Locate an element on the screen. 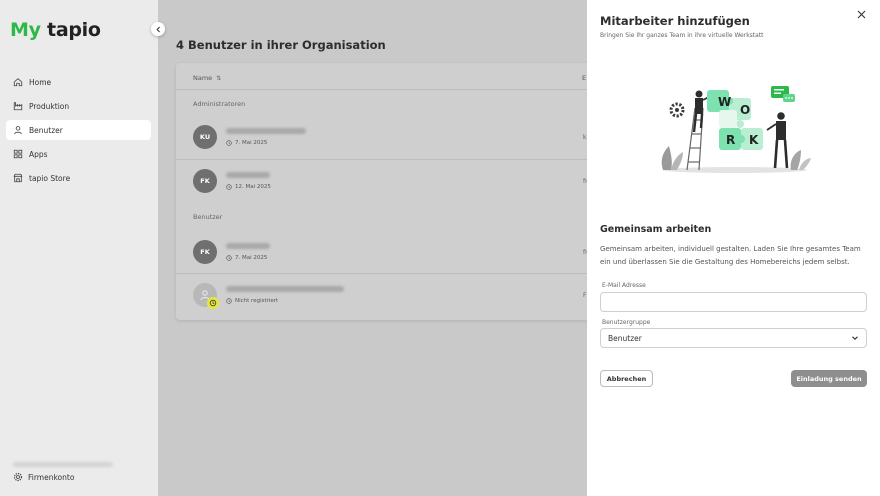 Image resolution: width=880 pixels, height=496 pixels. panel-title: Mitarbeiter hinzufügen is located at coordinates (675, 21).